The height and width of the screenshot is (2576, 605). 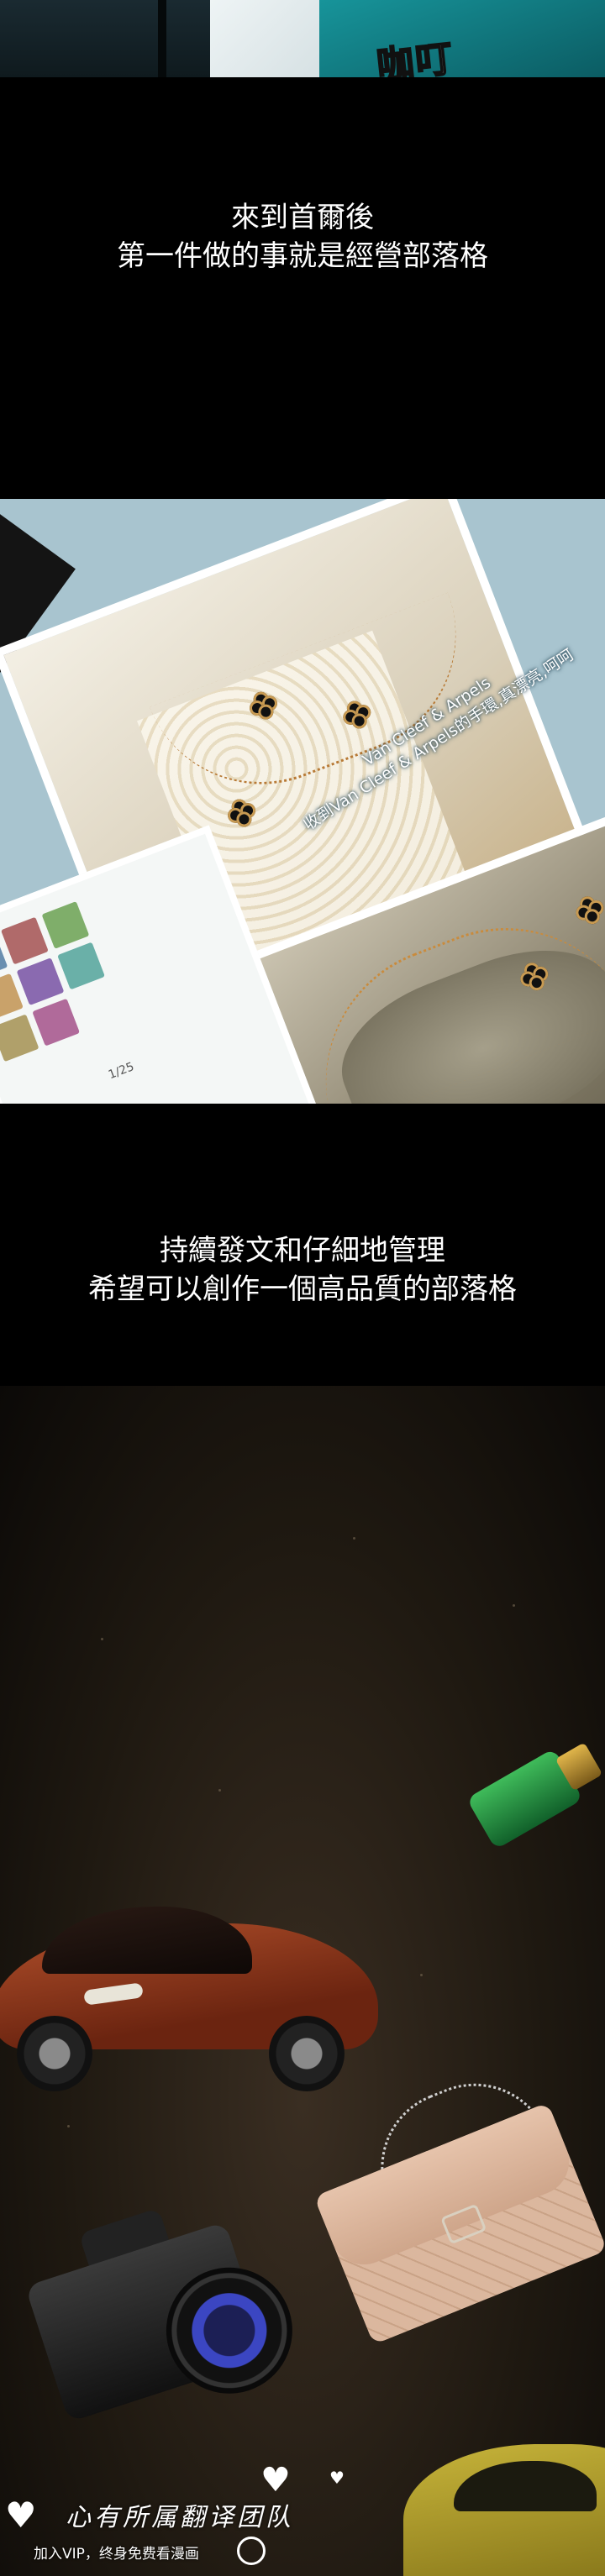 What do you see at coordinates (302, 236) in the screenshot?
I see `narration-caption-1: 來到首爾後 第一件做的事就是經營部落格` at bounding box center [302, 236].